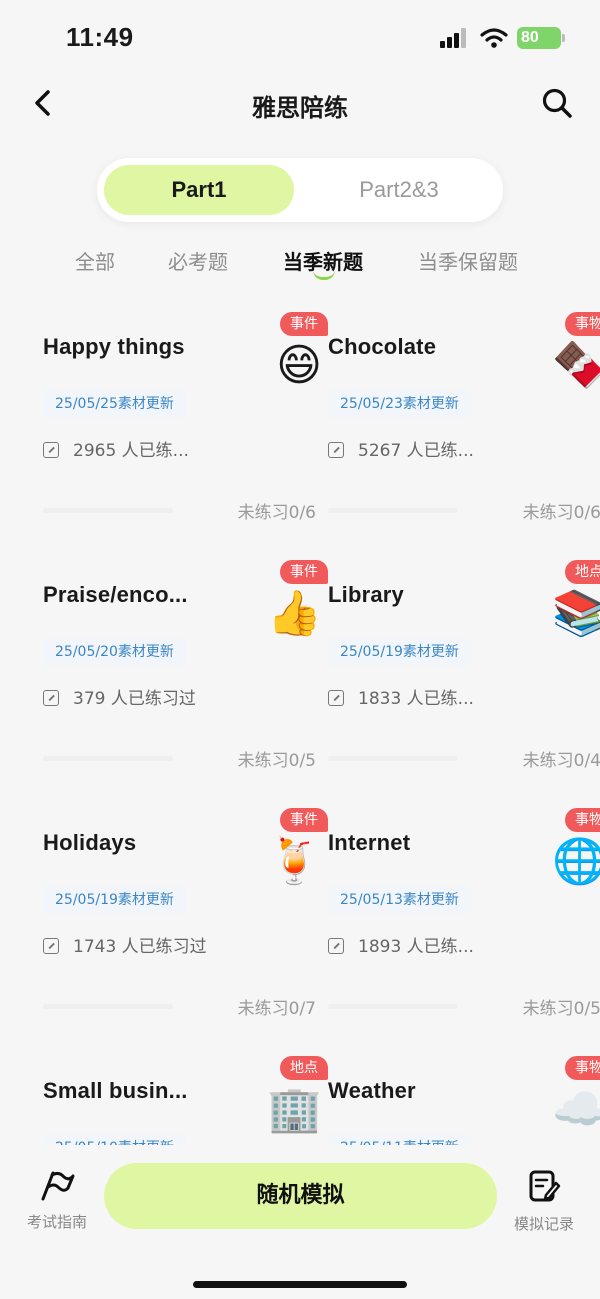 The width and height of the screenshot is (600, 1299). What do you see at coordinates (100, 37) in the screenshot?
I see `status-time: 11:49` at bounding box center [100, 37].